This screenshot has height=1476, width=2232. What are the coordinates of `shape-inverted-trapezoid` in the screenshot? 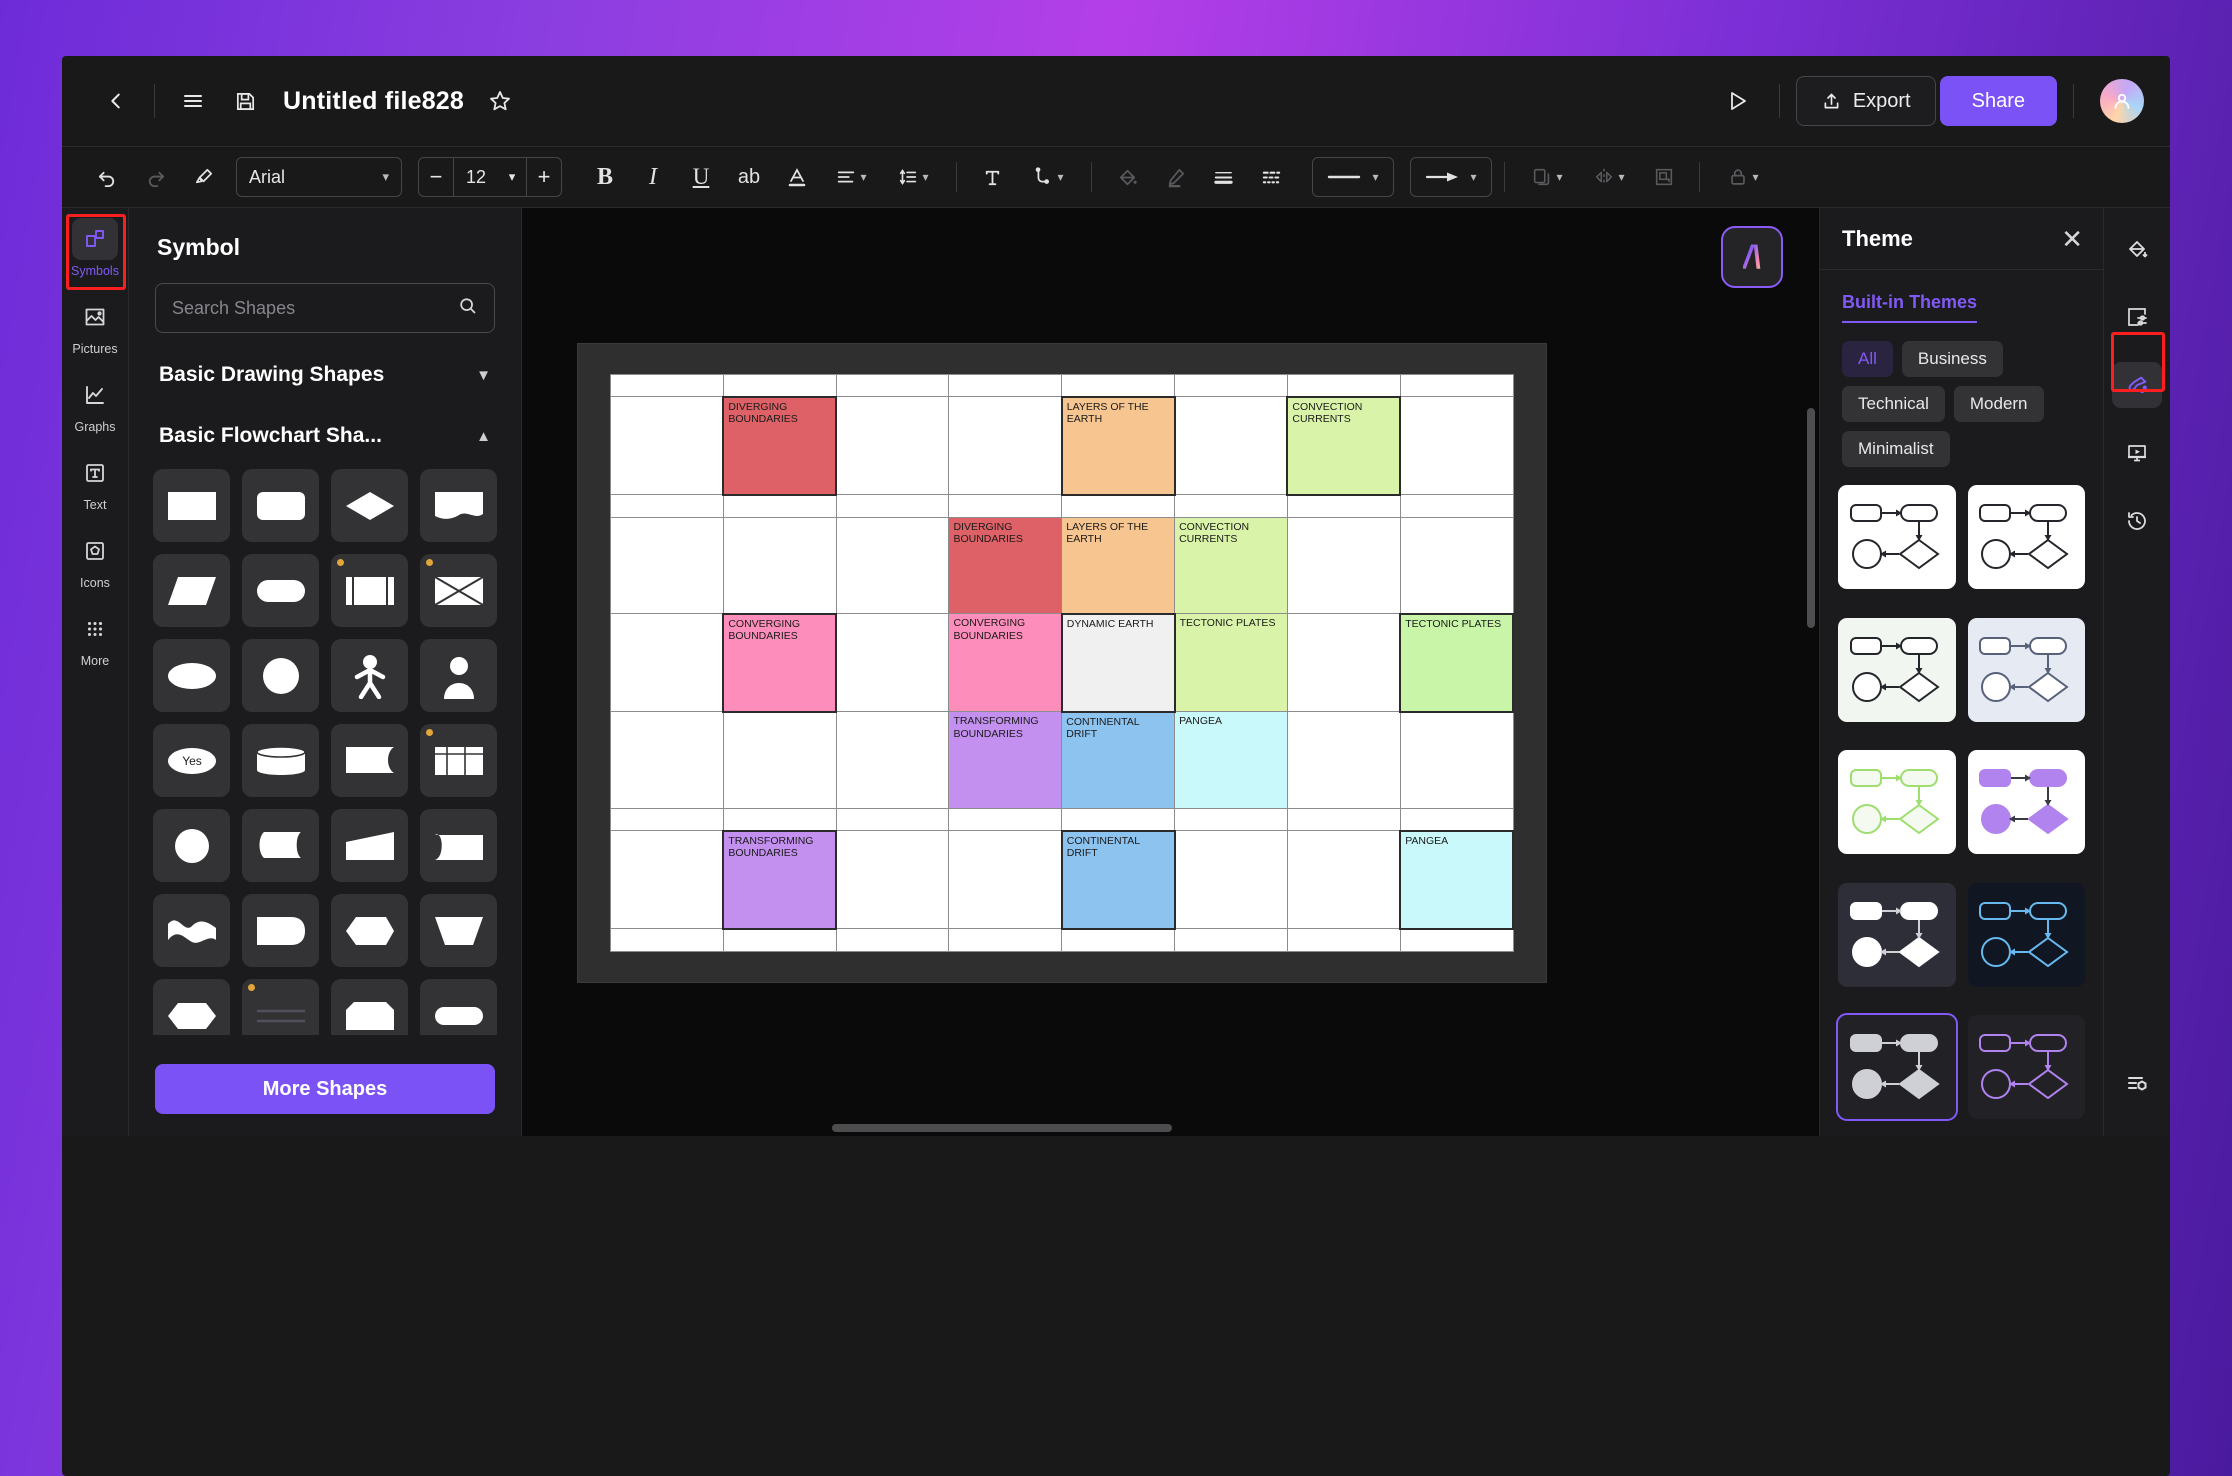 It's located at (458, 930).